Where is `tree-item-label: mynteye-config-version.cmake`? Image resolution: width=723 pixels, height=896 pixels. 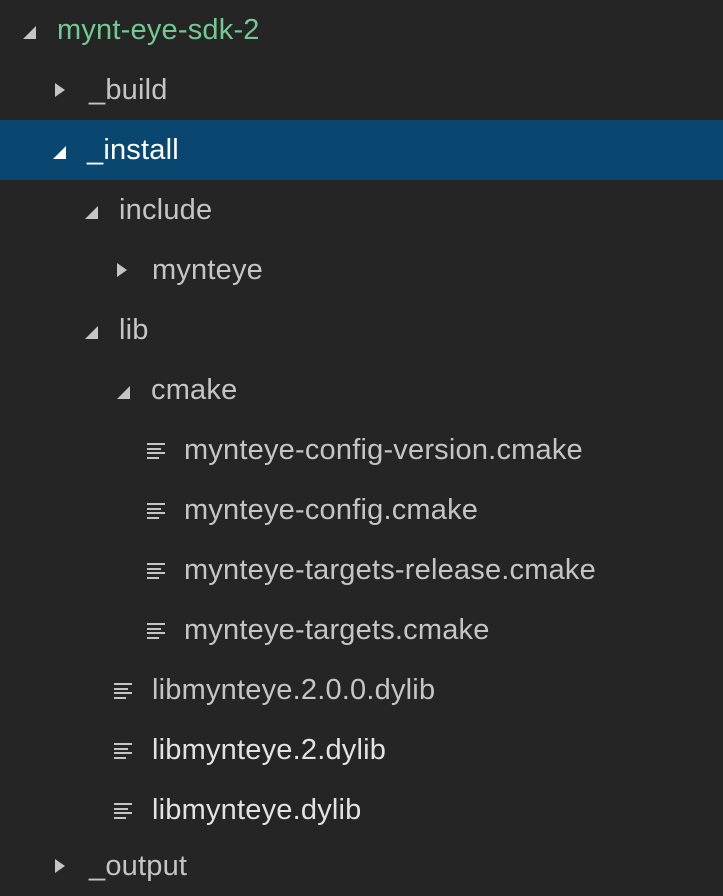
tree-item-label: mynteye-config-version.cmake is located at coordinates (383, 449).